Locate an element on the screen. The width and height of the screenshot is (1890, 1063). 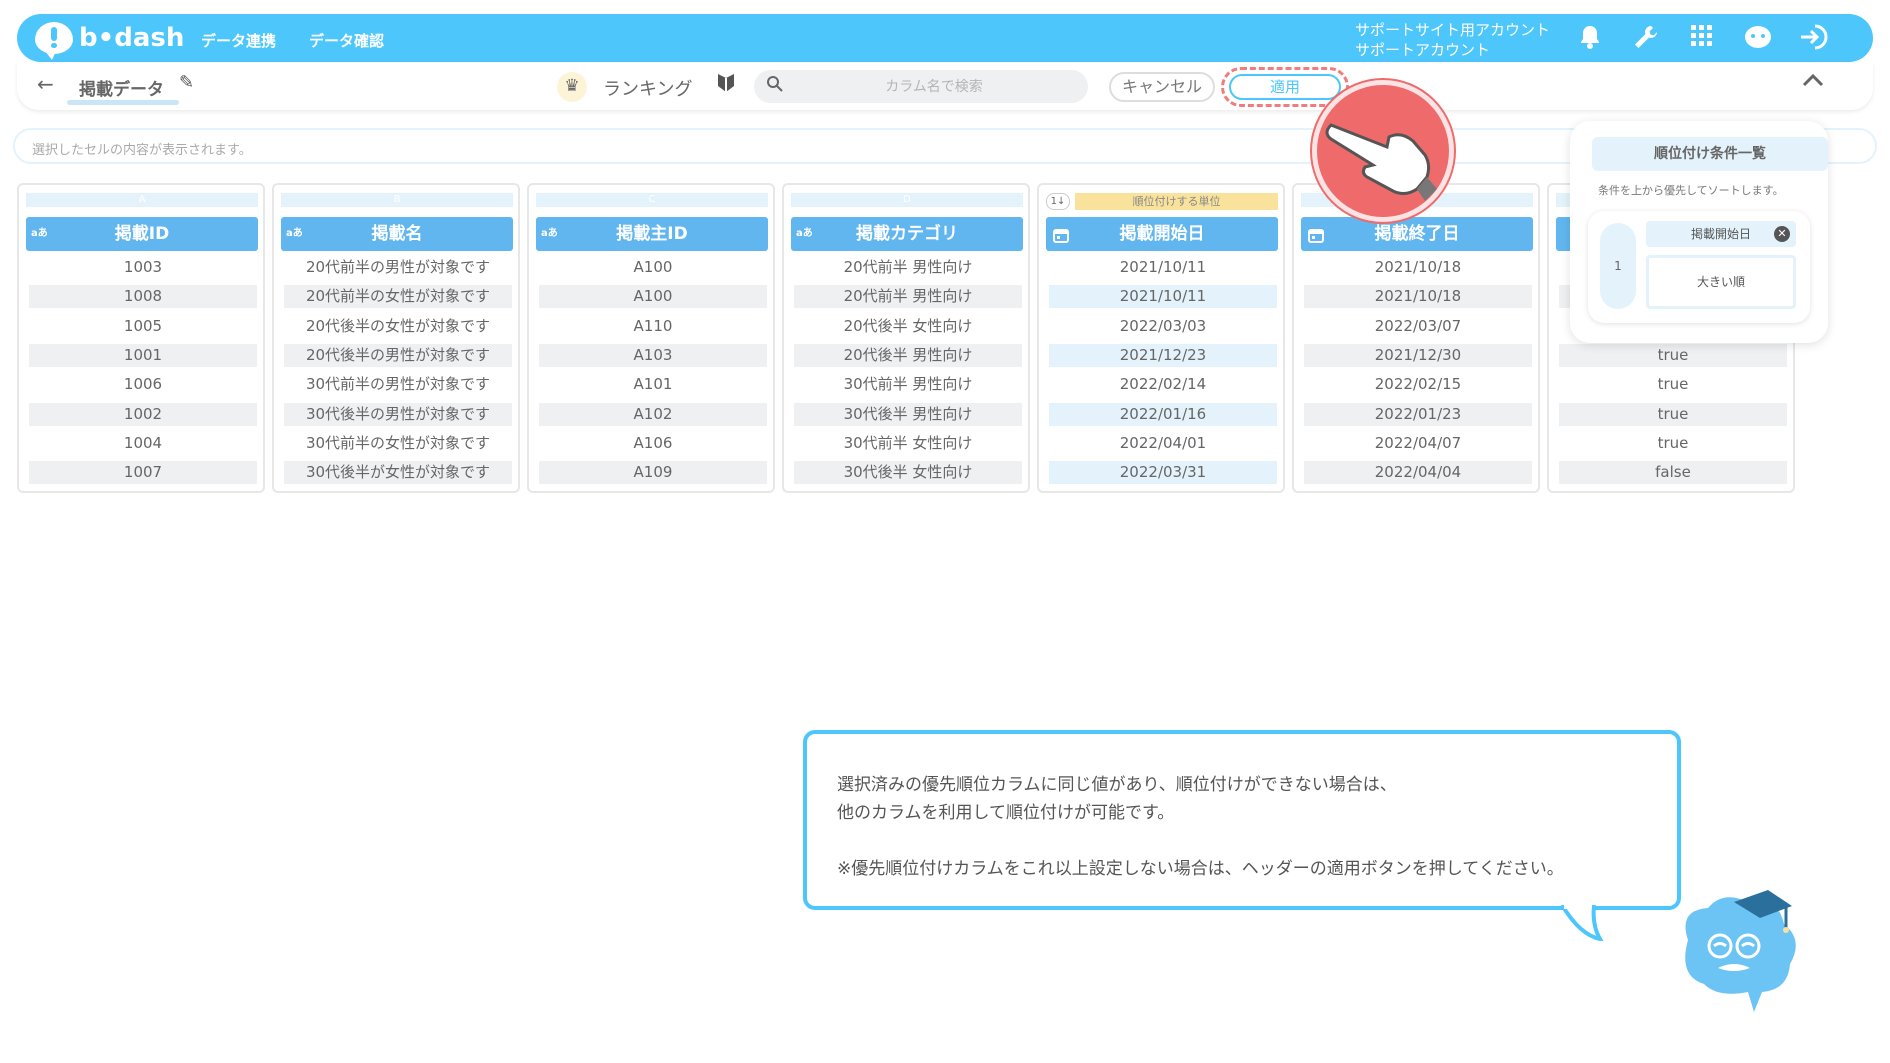
column-header: 掲載終了日 is located at coordinates (1417, 234).